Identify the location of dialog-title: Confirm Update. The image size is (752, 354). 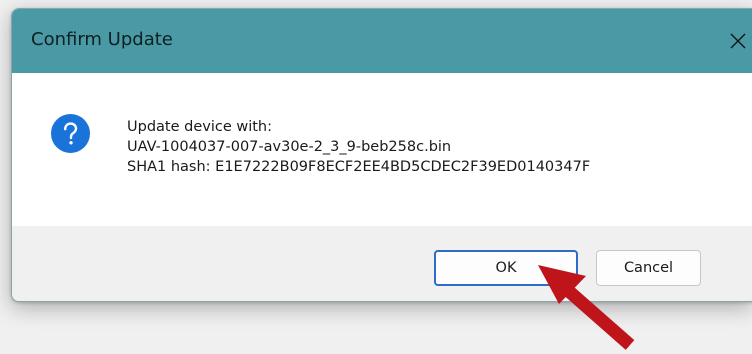
(102, 39).